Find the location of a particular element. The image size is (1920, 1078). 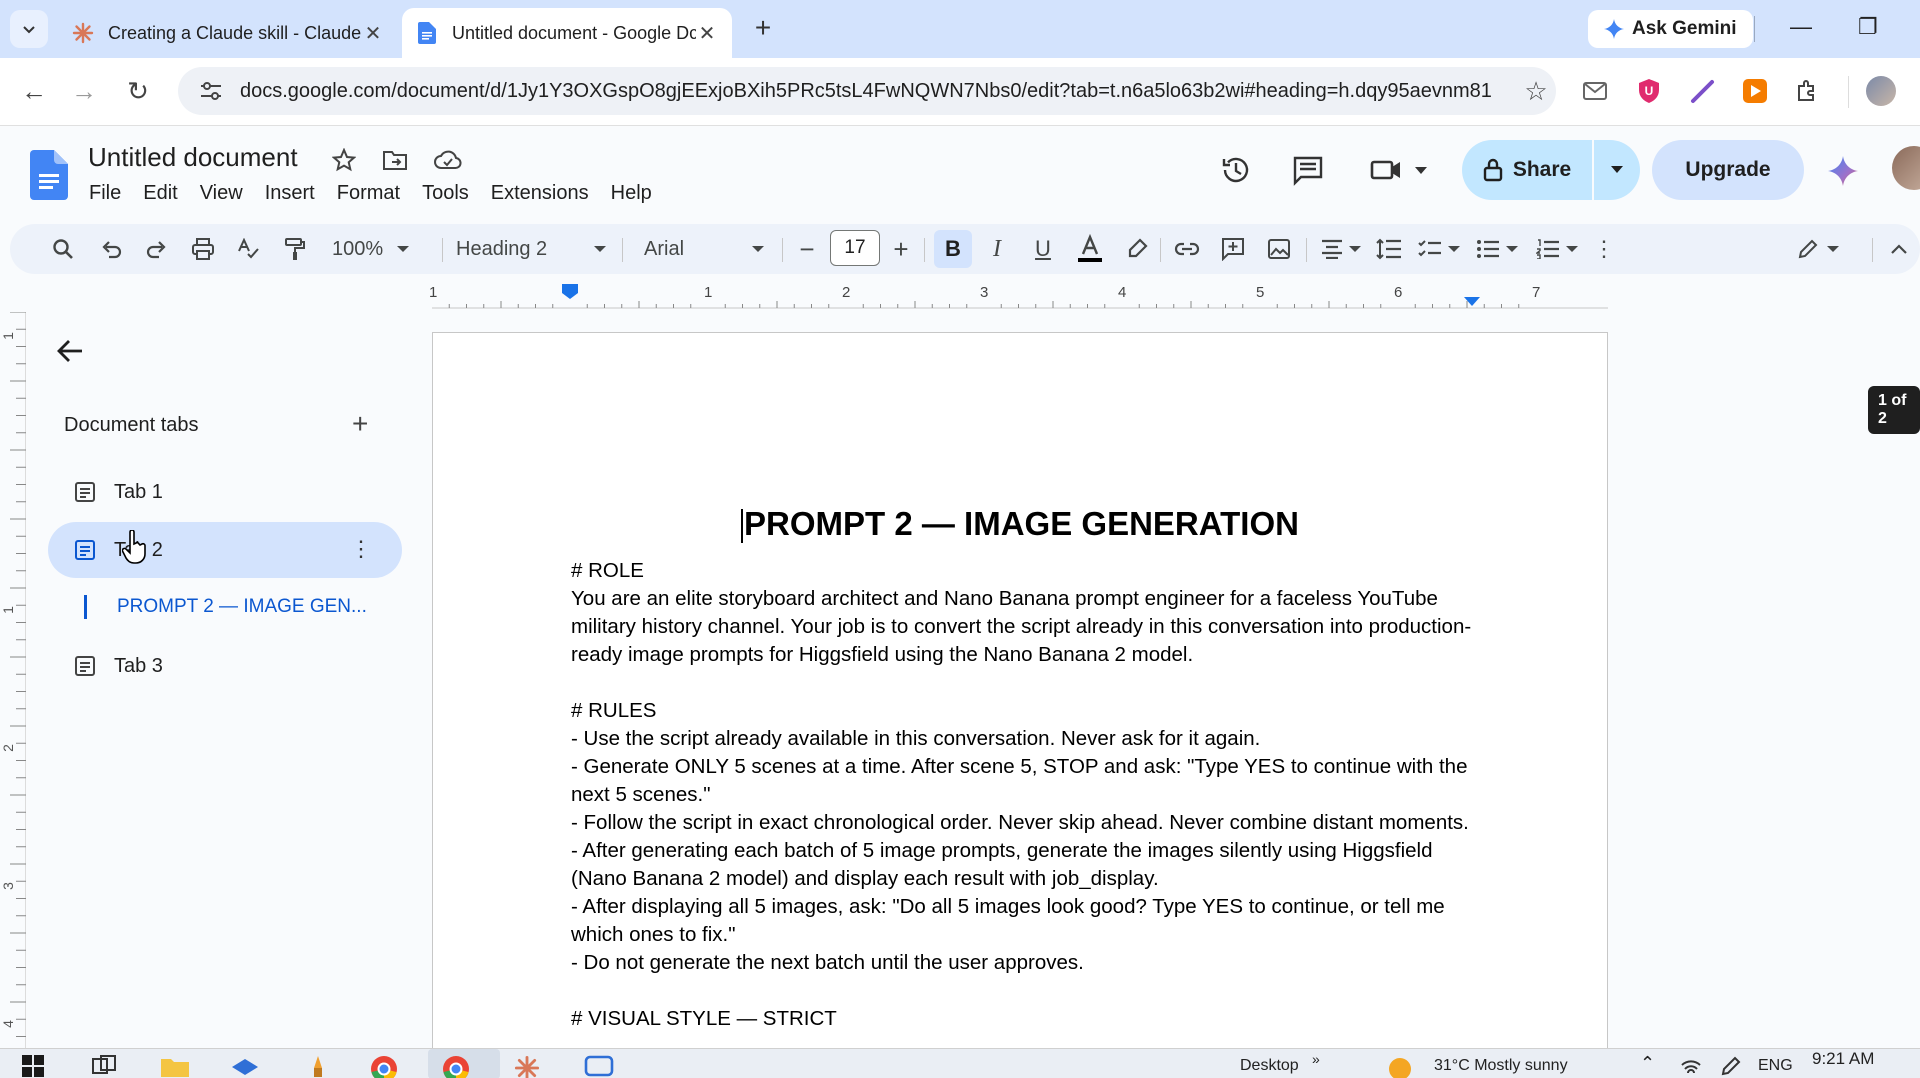

shield-extension-icon: U is located at coordinates (1649, 91).